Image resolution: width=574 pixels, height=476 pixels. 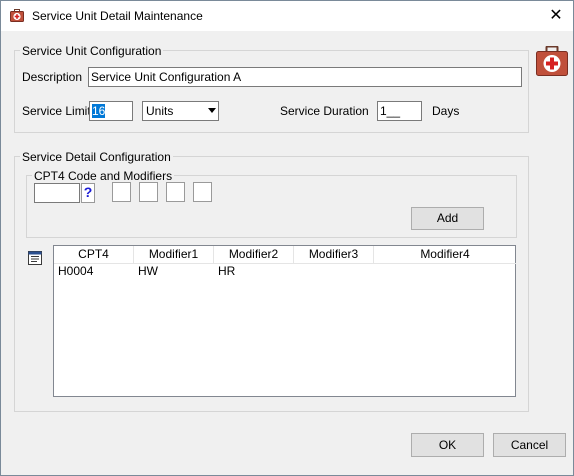 I want to click on cancel-button-label: Cancel, so click(x=529, y=445).